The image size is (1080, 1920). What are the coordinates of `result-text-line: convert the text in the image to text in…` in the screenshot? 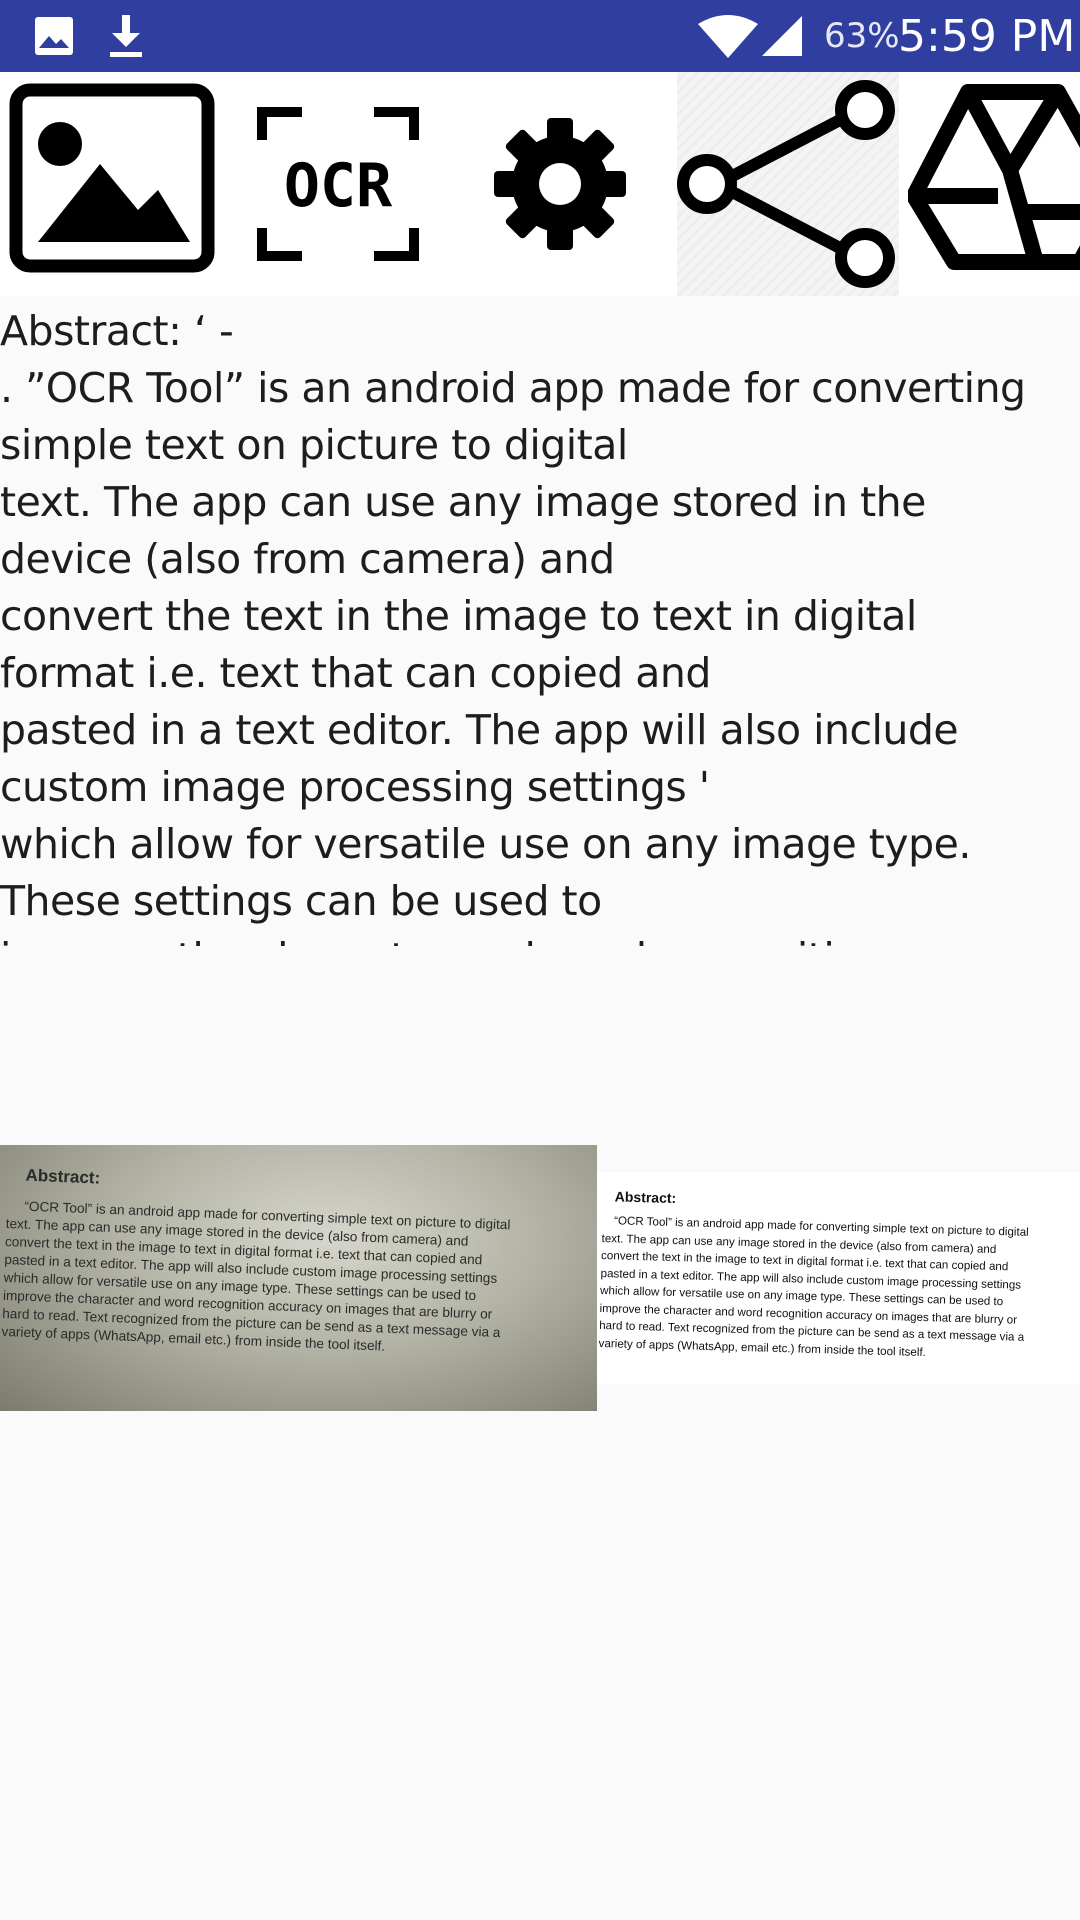 It's located at (458, 616).